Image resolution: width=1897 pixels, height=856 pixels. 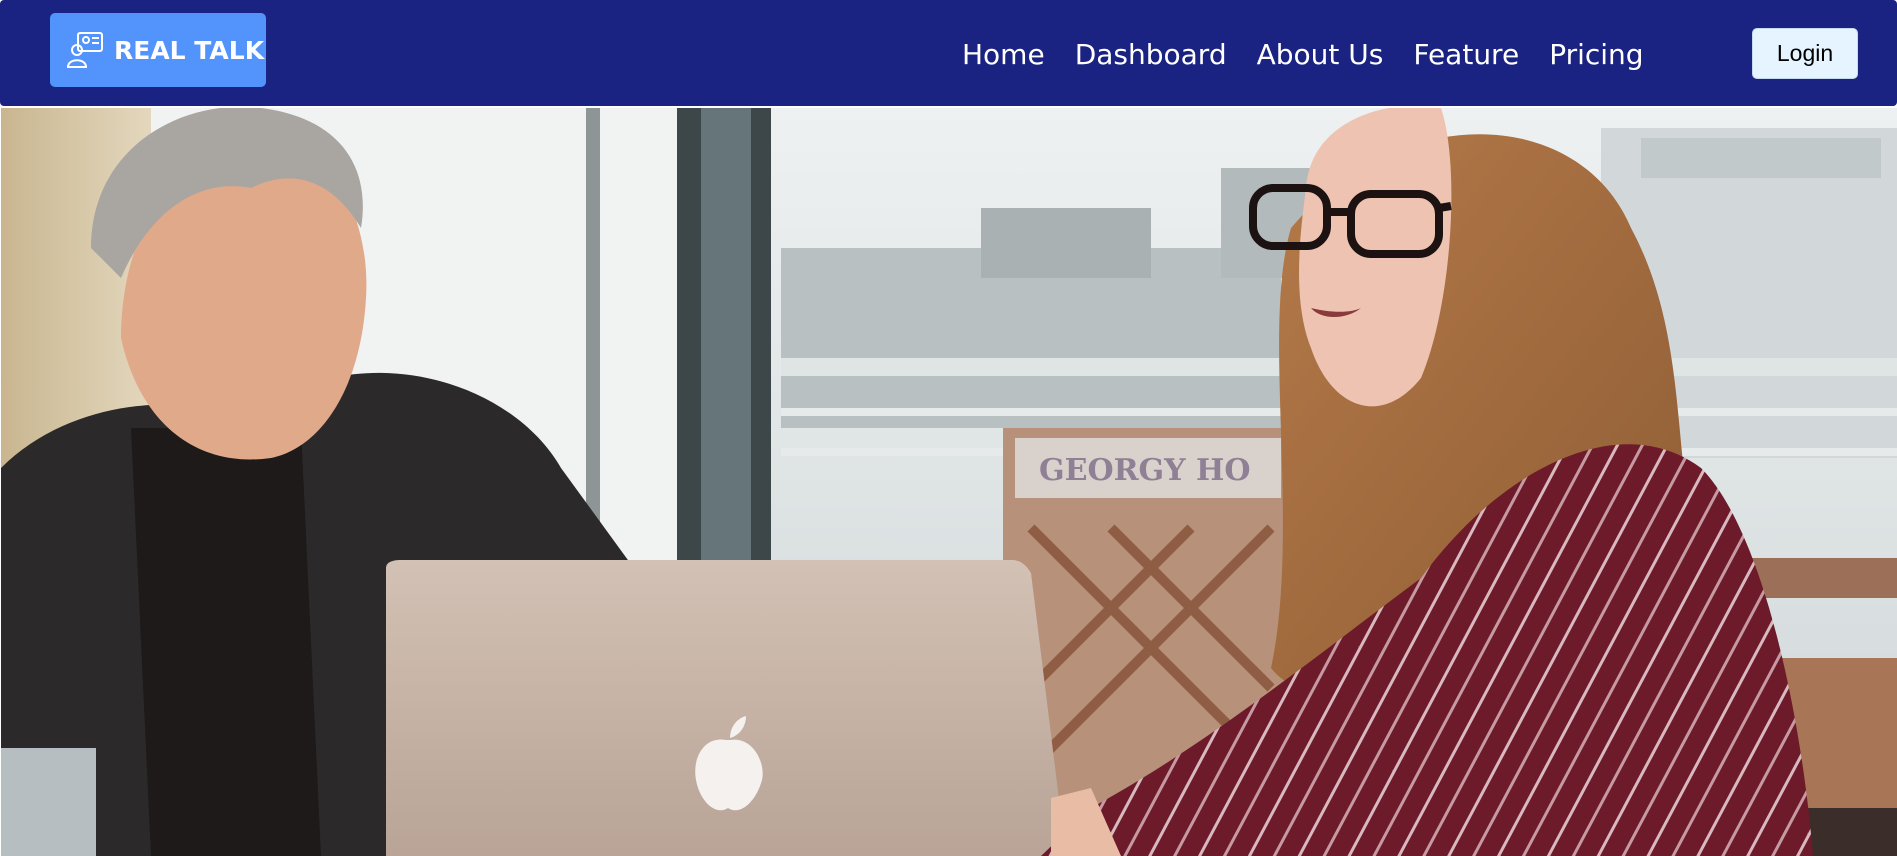 I want to click on nav-feature: Feature, so click(x=1466, y=54).